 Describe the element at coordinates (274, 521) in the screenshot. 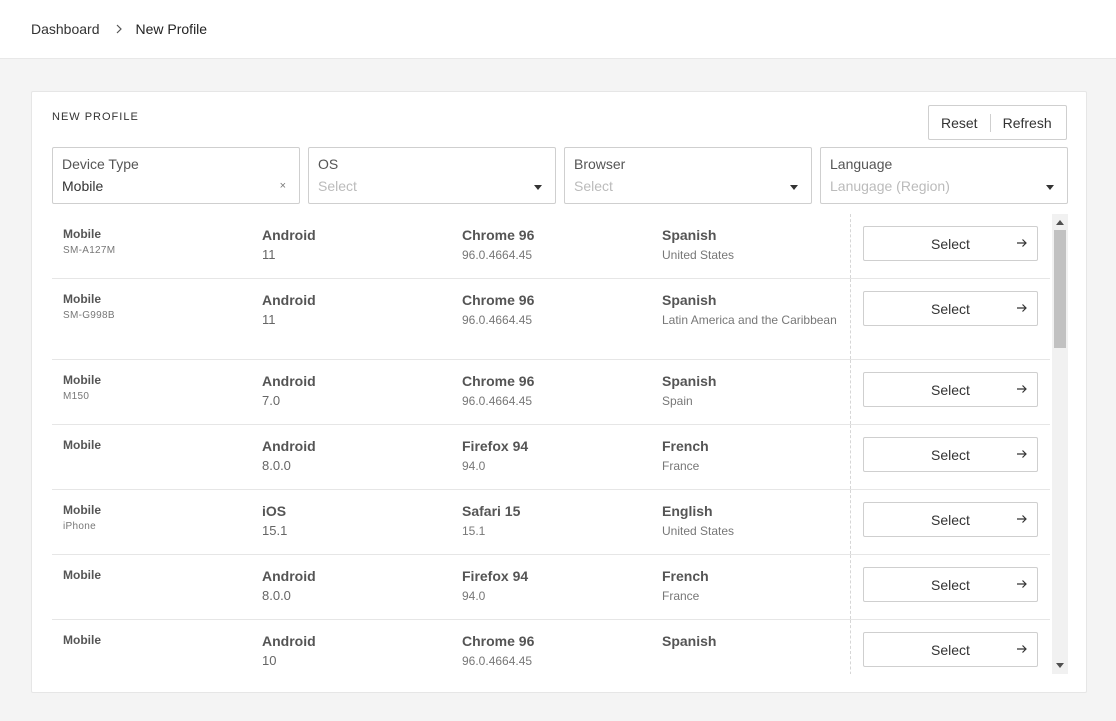

I see `os-cell: iOS 15.1` at that location.